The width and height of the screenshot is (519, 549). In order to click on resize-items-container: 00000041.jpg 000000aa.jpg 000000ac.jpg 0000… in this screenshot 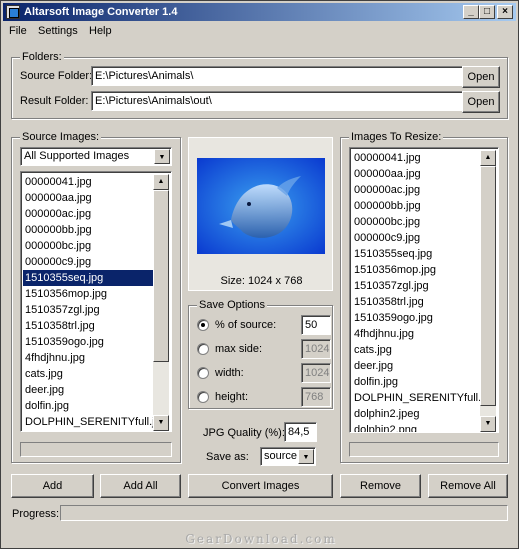, I will do `click(424, 291)`.